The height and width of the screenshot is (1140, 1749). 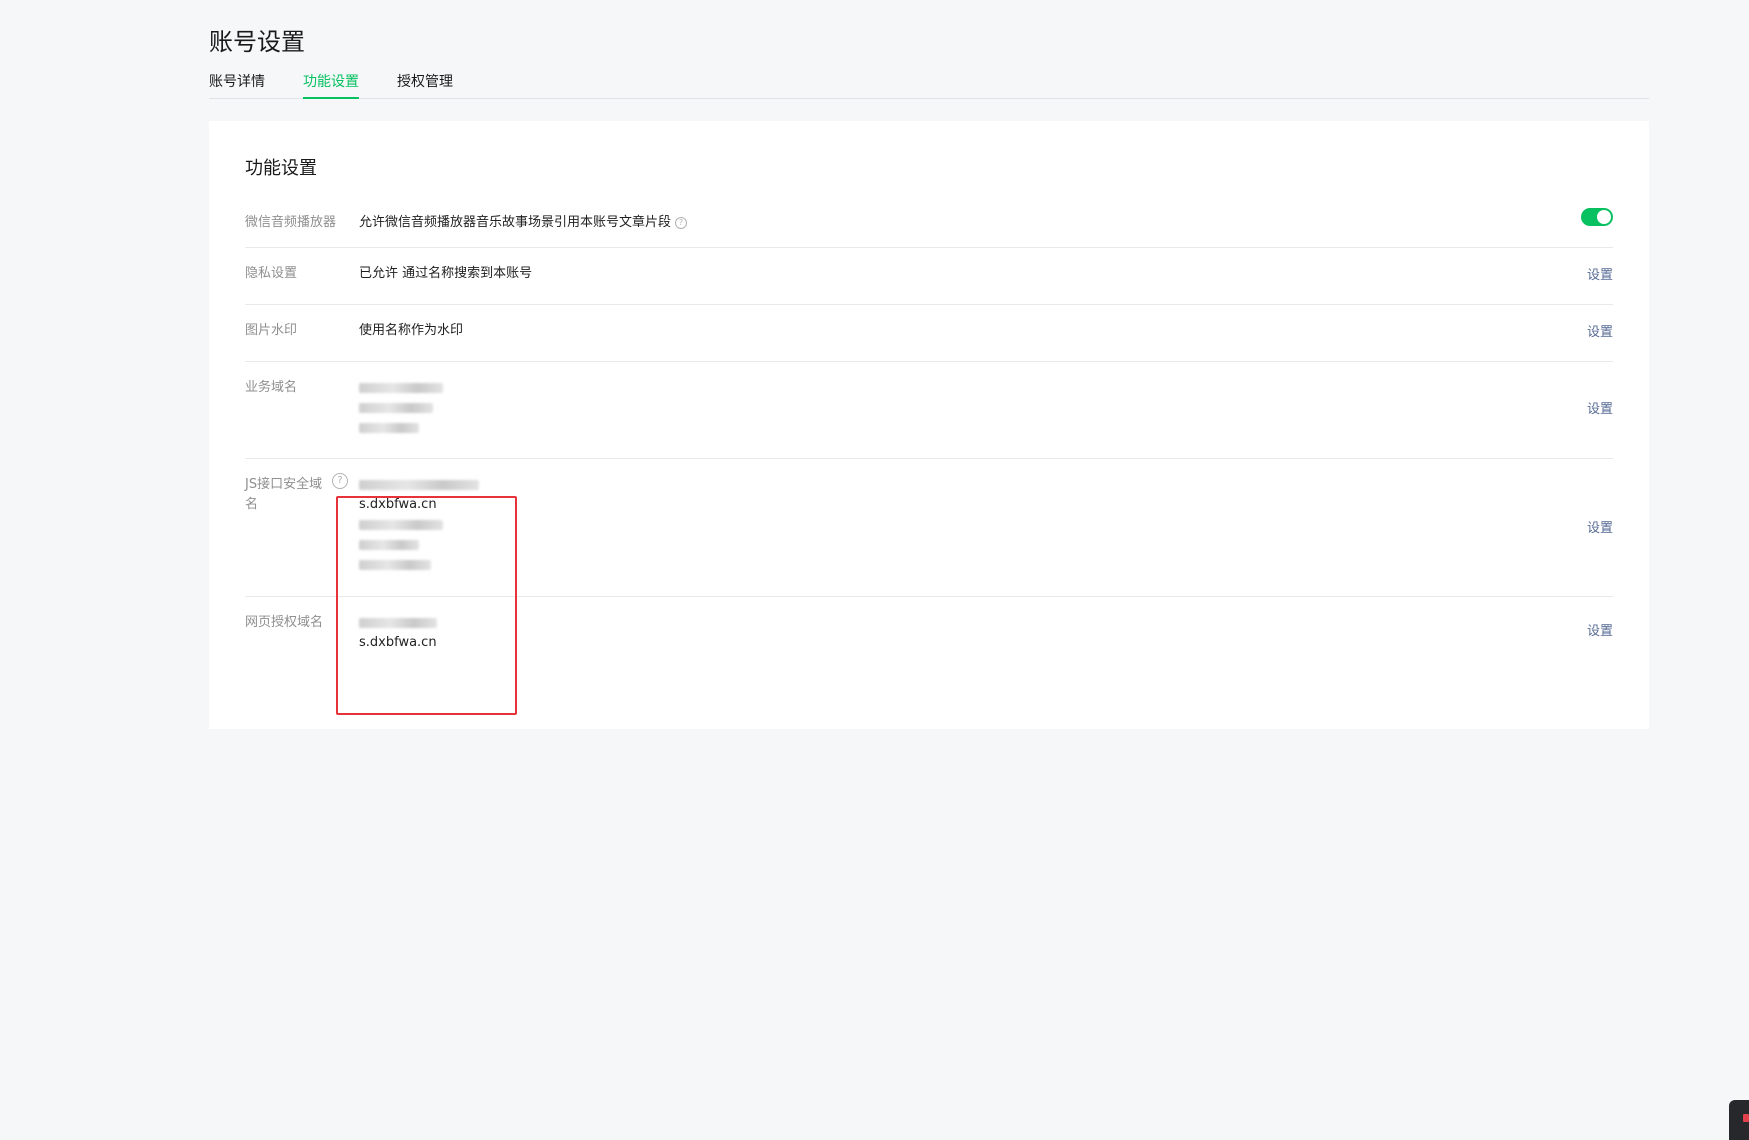 What do you see at coordinates (281, 168) in the screenshot?
I see `section-title: 功能设置` at bounding box center [281, 168].